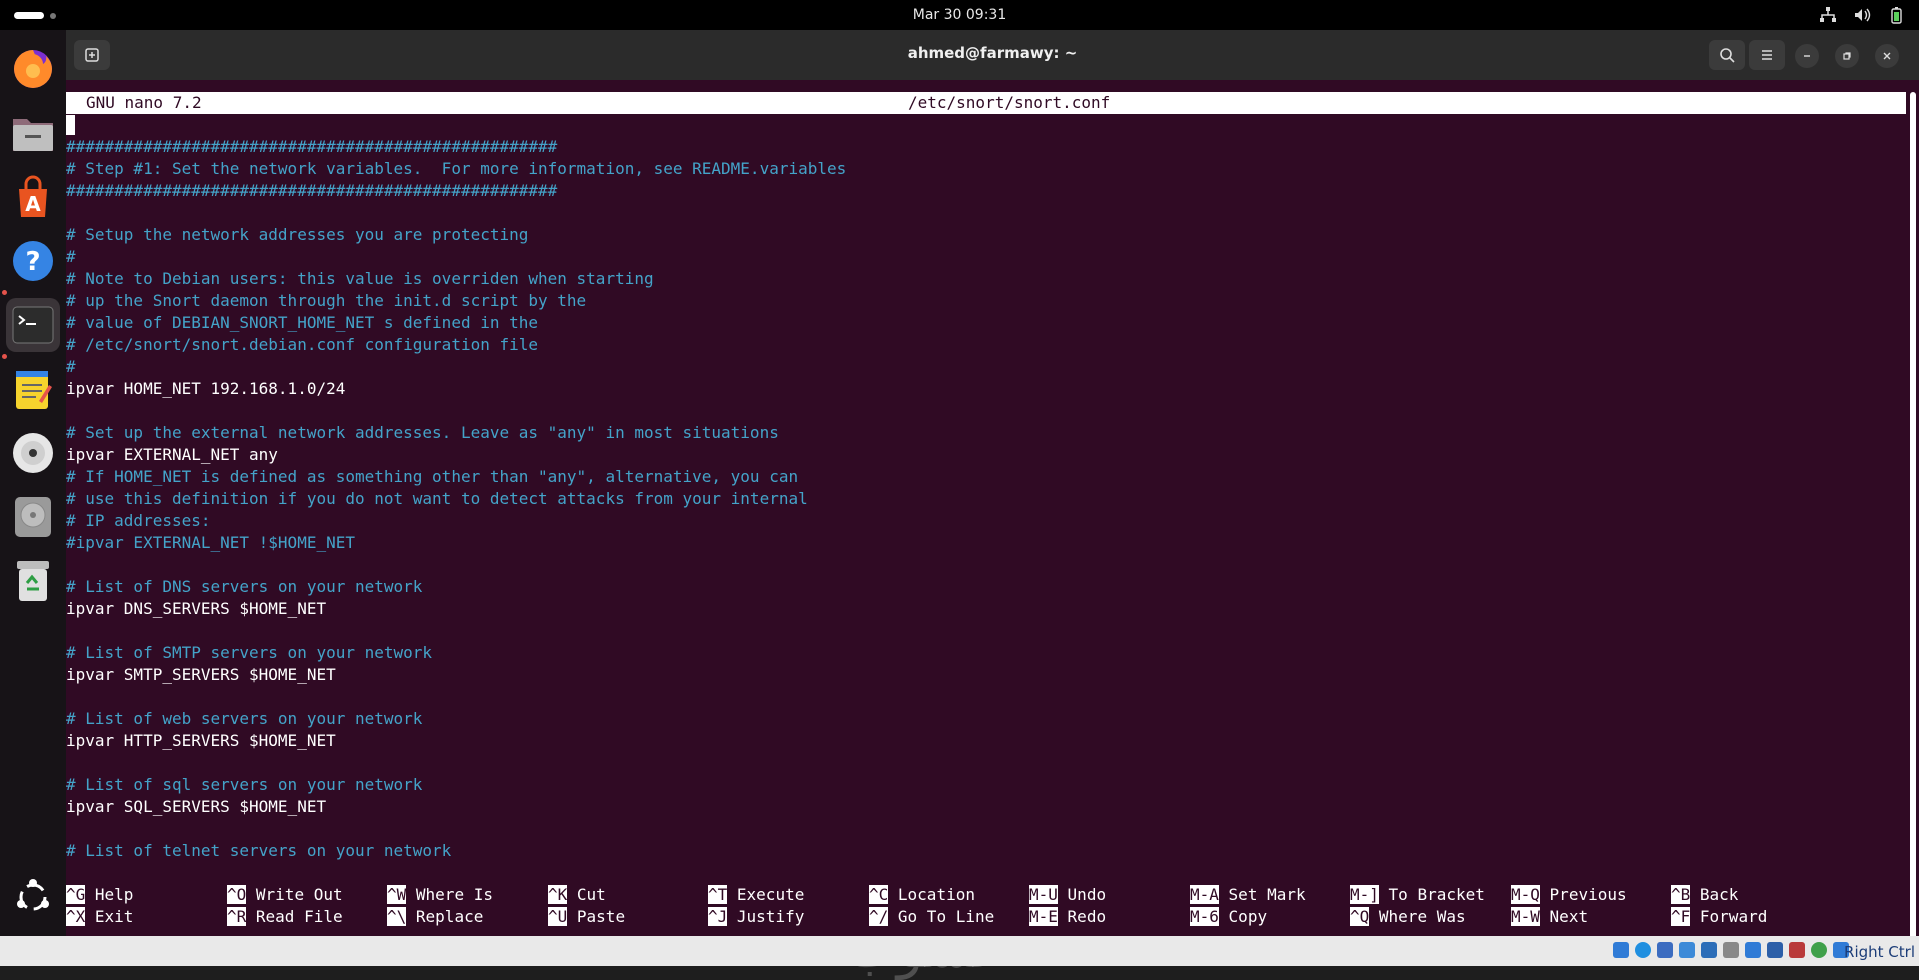 This screenshot has width=1919, height=980. I want to click on shortcut-label: Previous, so click(1588, 894).